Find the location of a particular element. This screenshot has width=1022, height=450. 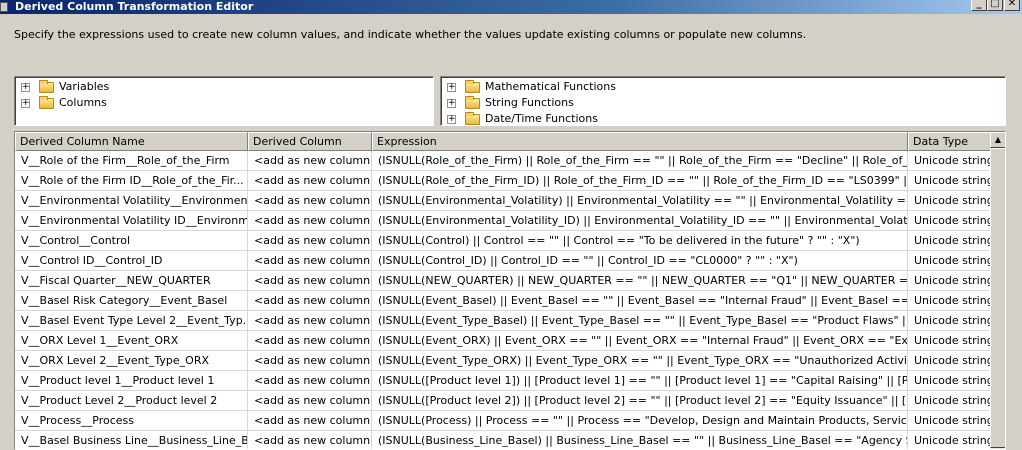

header-data-type: Data Type is located at coordinates (949, 141).